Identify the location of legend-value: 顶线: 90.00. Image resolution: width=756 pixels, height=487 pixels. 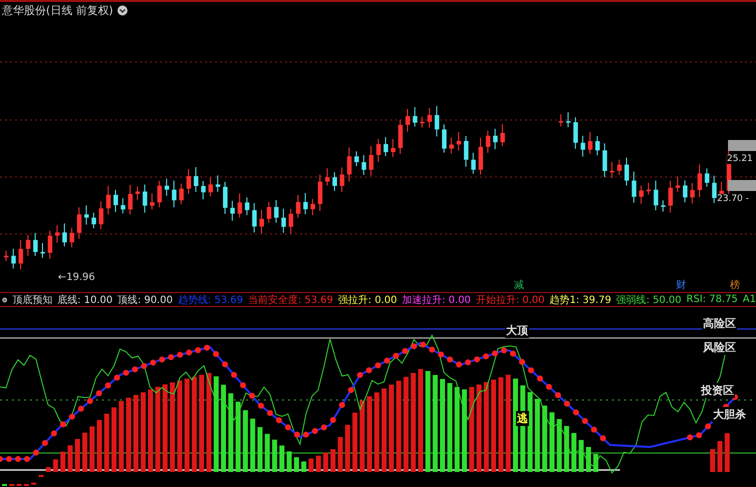
(145, 300).